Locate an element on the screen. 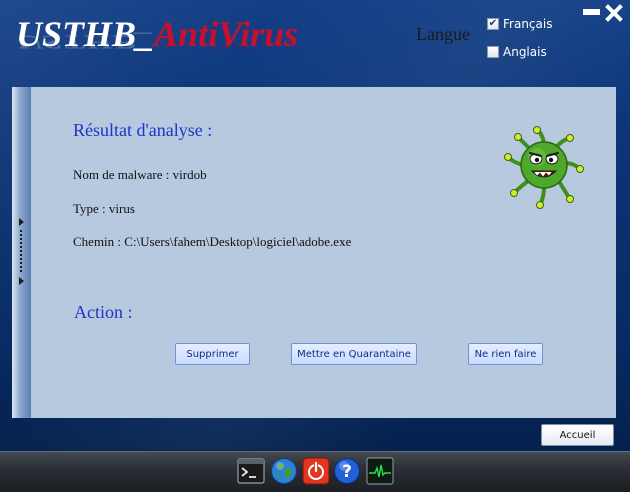  app-title-part1: USTHB_ is located at coordinates (85, 34).